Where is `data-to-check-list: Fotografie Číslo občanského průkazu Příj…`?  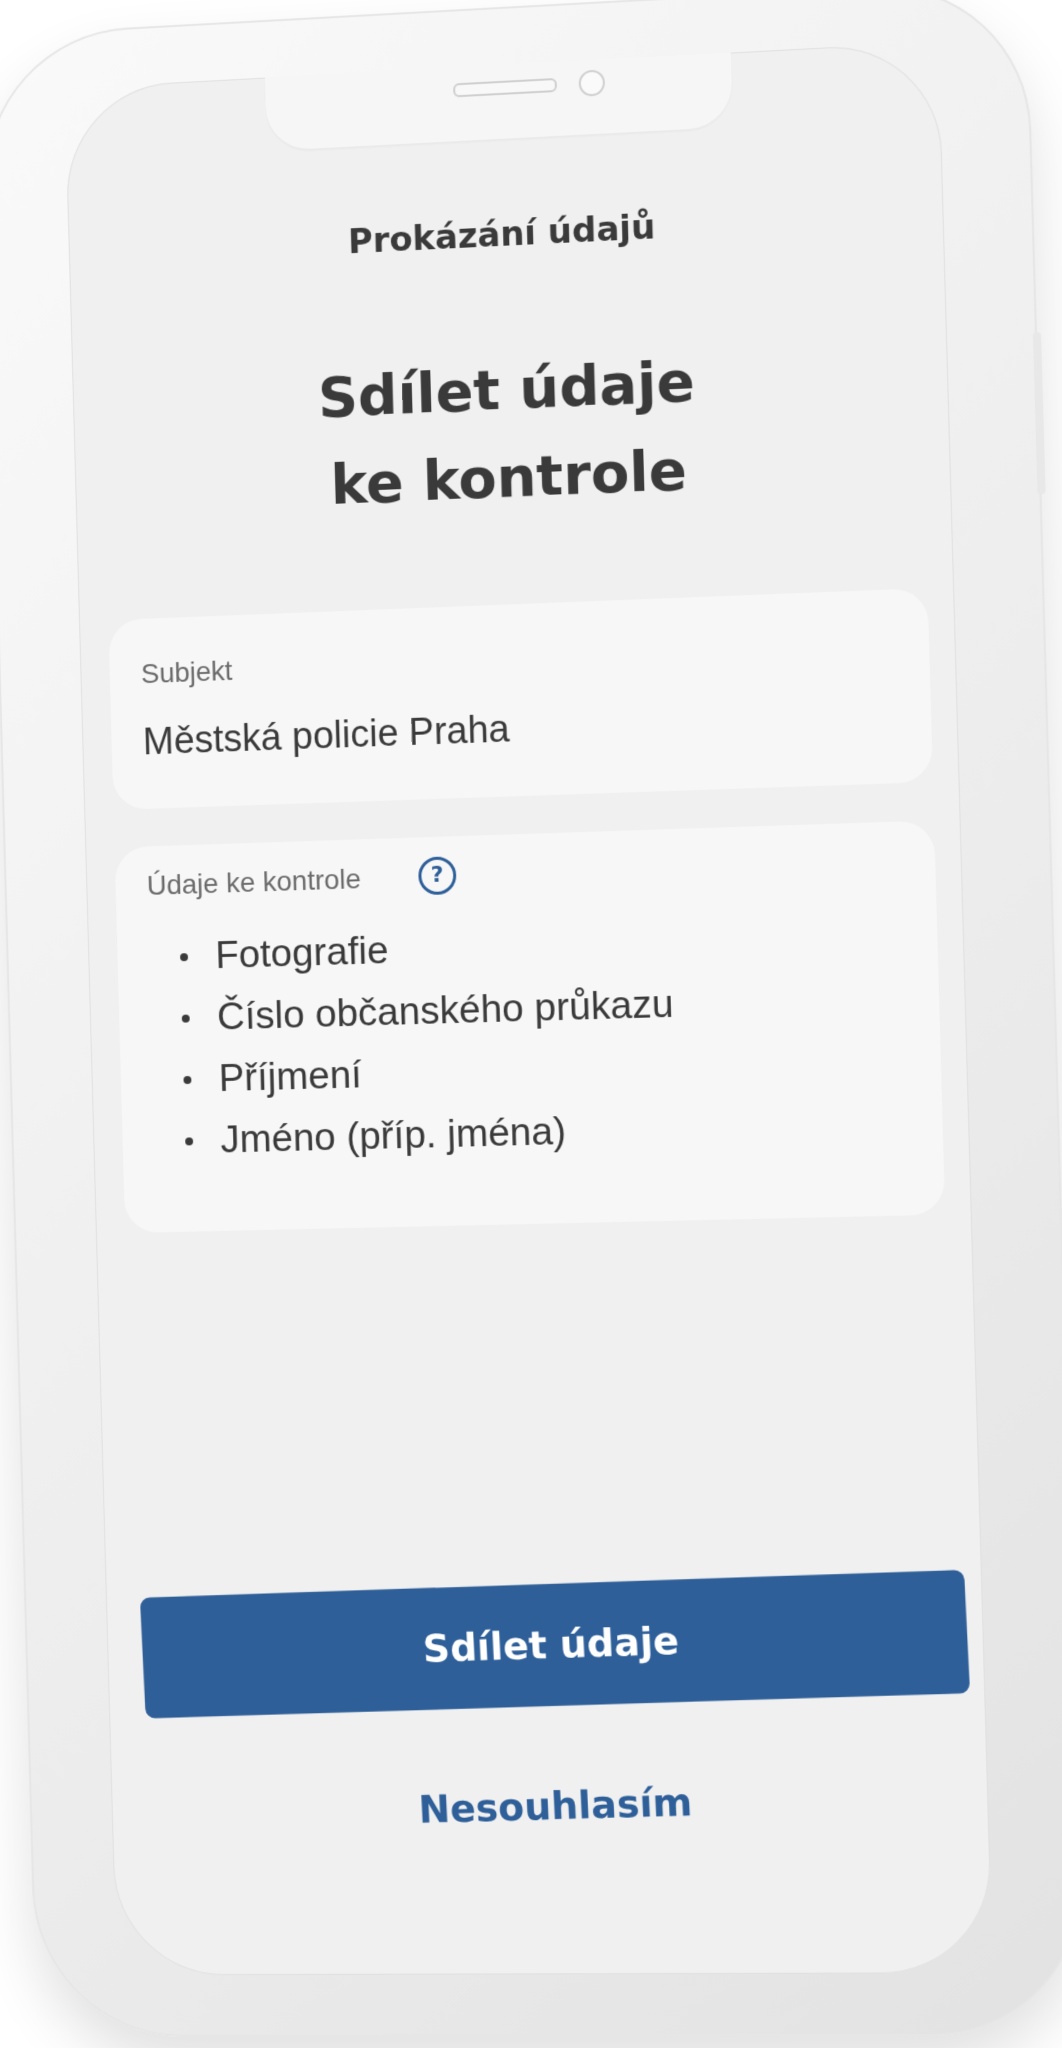 data-to-check-list: Fotografie Číslo občanského průkazu Příj… is located at coordinates (426, 1041).